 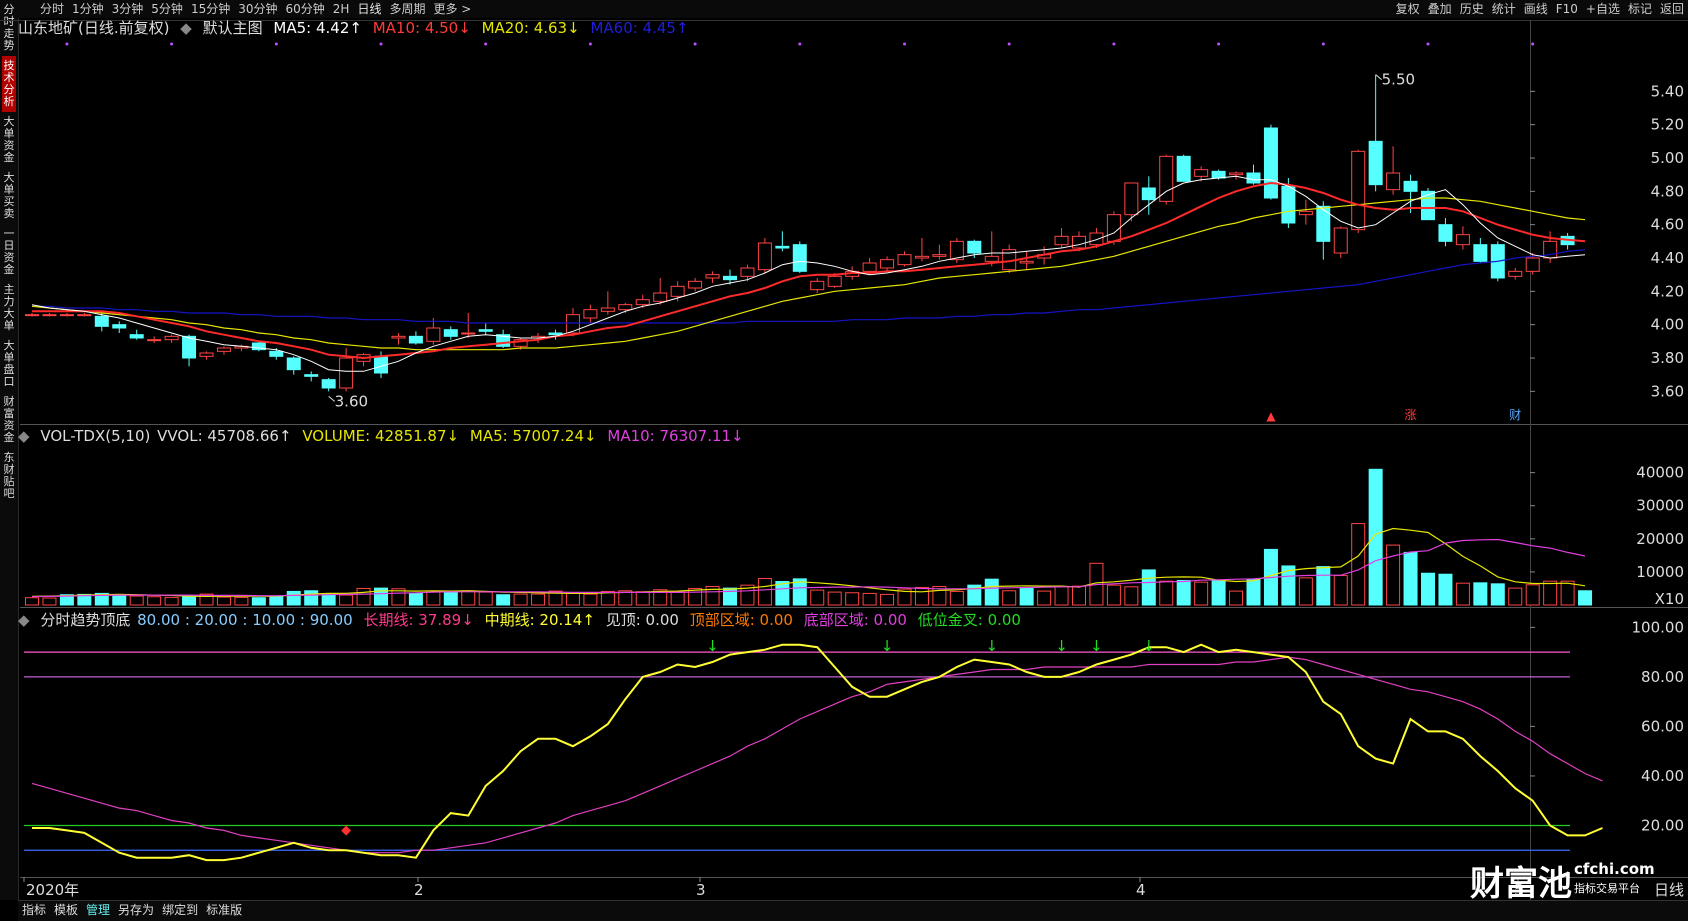 I want to click on event-marker-2: ▲, so click(x=1271, y=416).